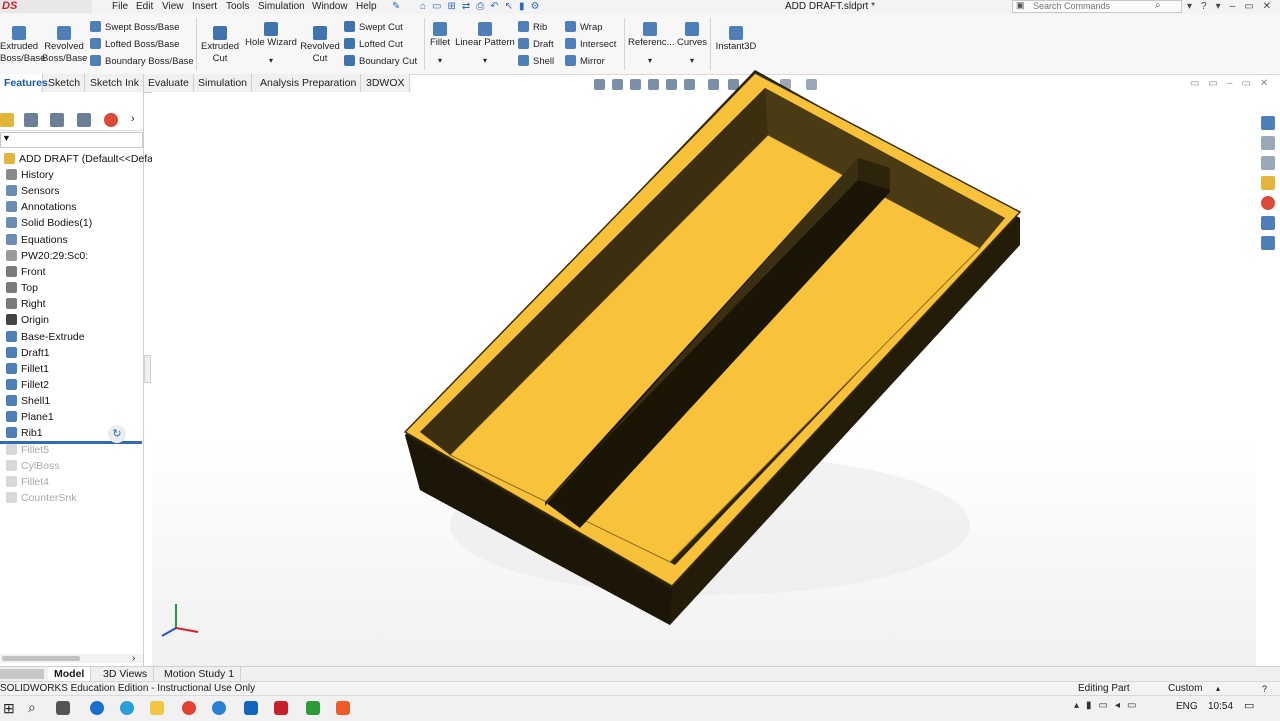  I want to click on tab-evaluate: Evaluate, so click(169, 83).